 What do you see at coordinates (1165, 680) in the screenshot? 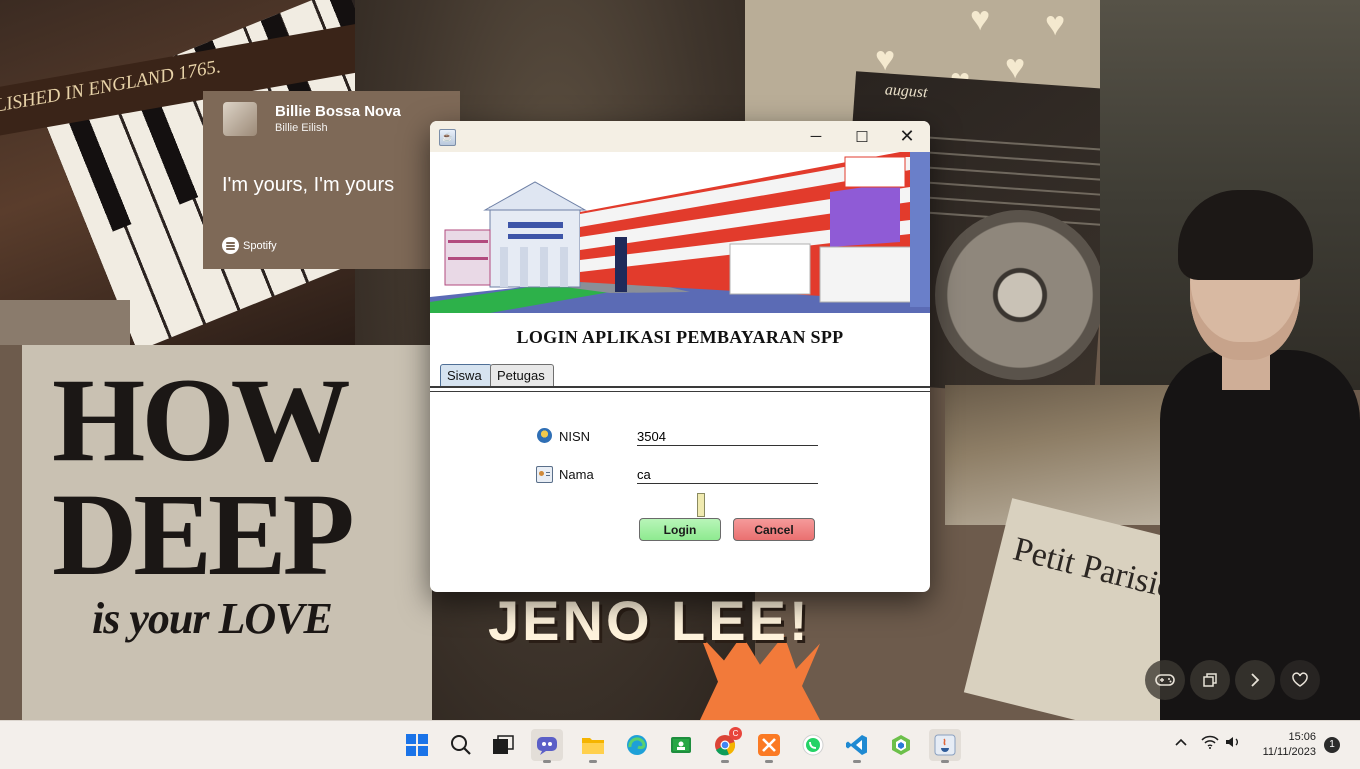
I see `gamepad-icon` at bounding box center [1165, 680].